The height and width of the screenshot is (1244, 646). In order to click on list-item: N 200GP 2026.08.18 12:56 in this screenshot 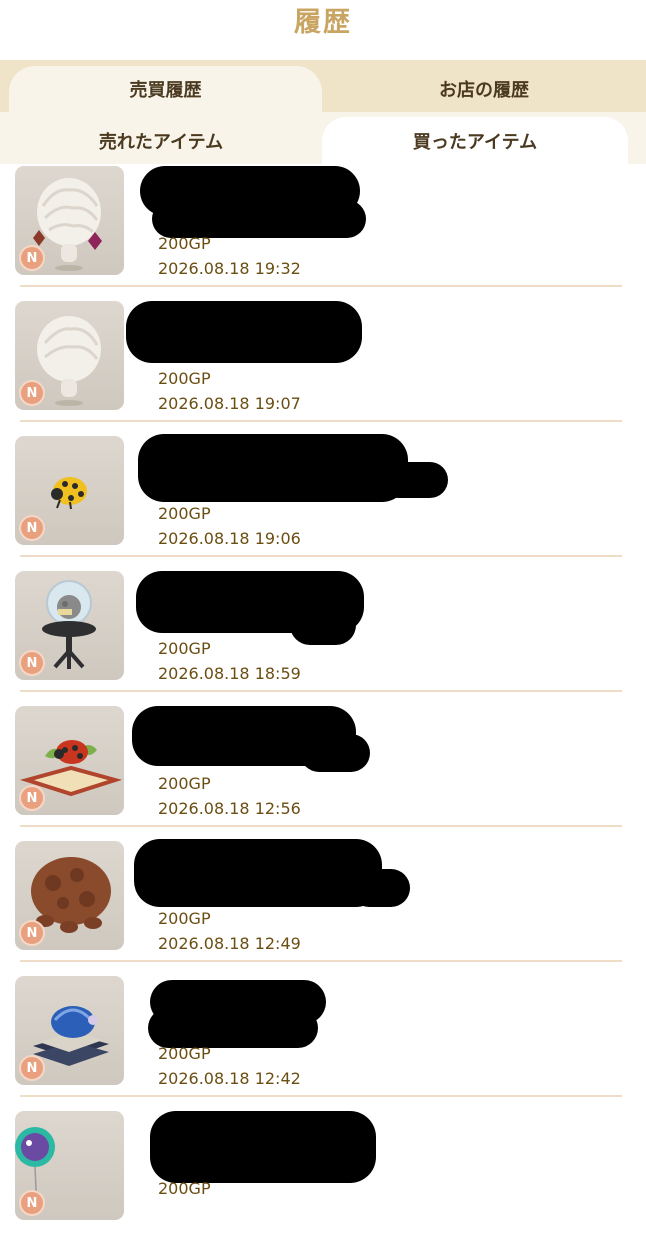, I will do `click(323, 771)`.